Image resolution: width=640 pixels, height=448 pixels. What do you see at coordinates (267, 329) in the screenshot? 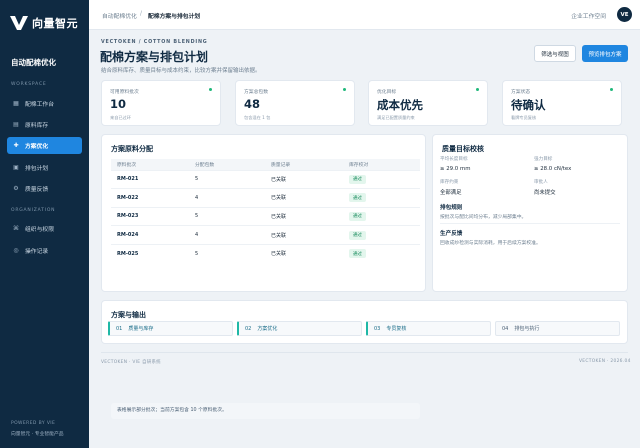
I see `step-label: 方案优化` at bounding box center [267, 329].